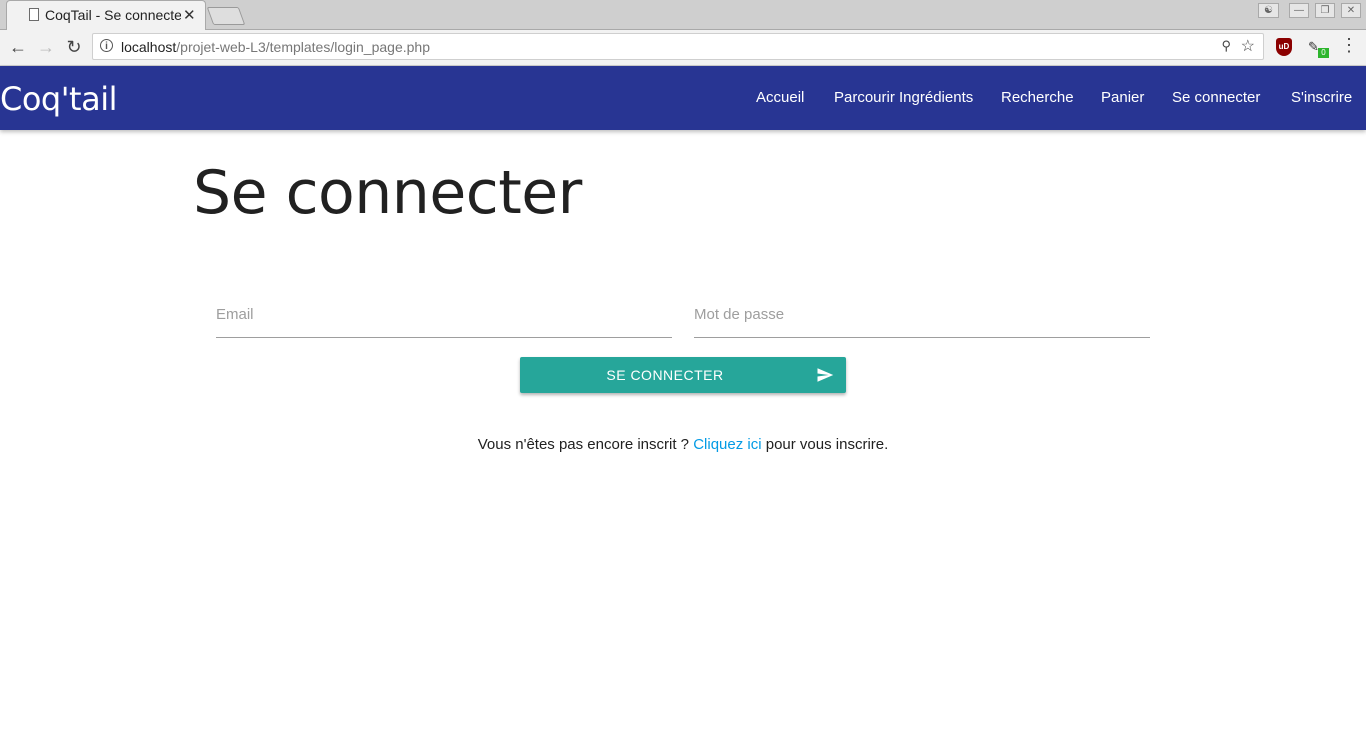 Image resolution: width=1366 pixels, height=741 pixels. I want to click on minimize-icon: —, so click(1299, 10).